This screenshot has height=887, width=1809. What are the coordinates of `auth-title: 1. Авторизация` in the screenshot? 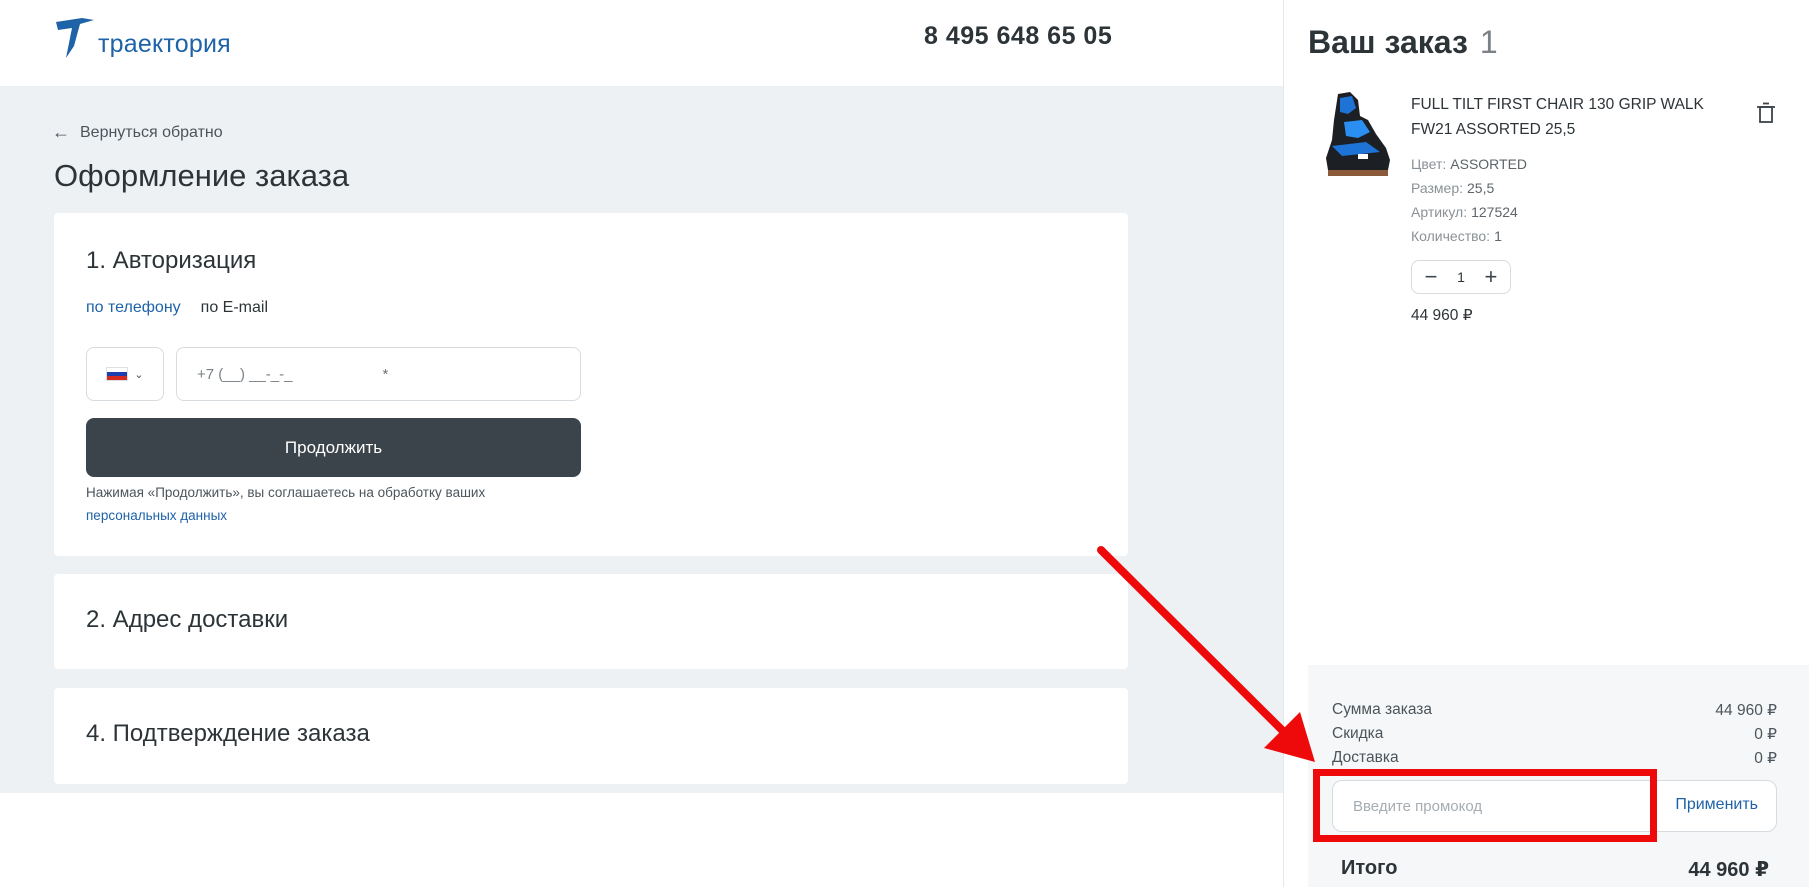 It's located at (171, 260).